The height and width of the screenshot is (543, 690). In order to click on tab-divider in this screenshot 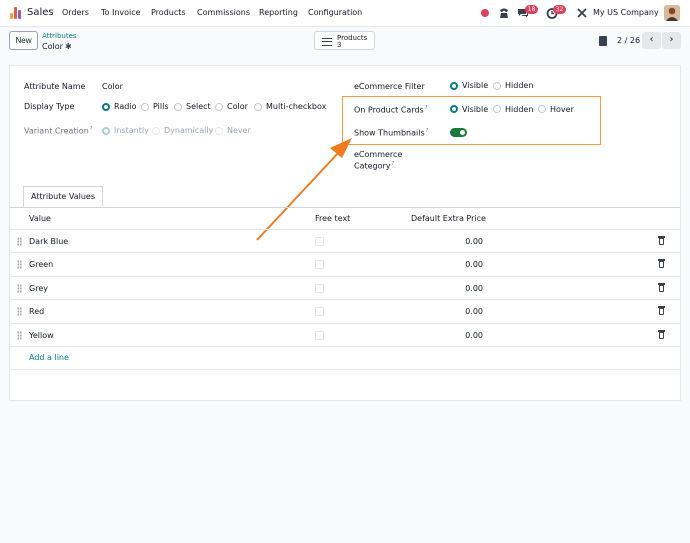, I will do `click(345, 207)`.